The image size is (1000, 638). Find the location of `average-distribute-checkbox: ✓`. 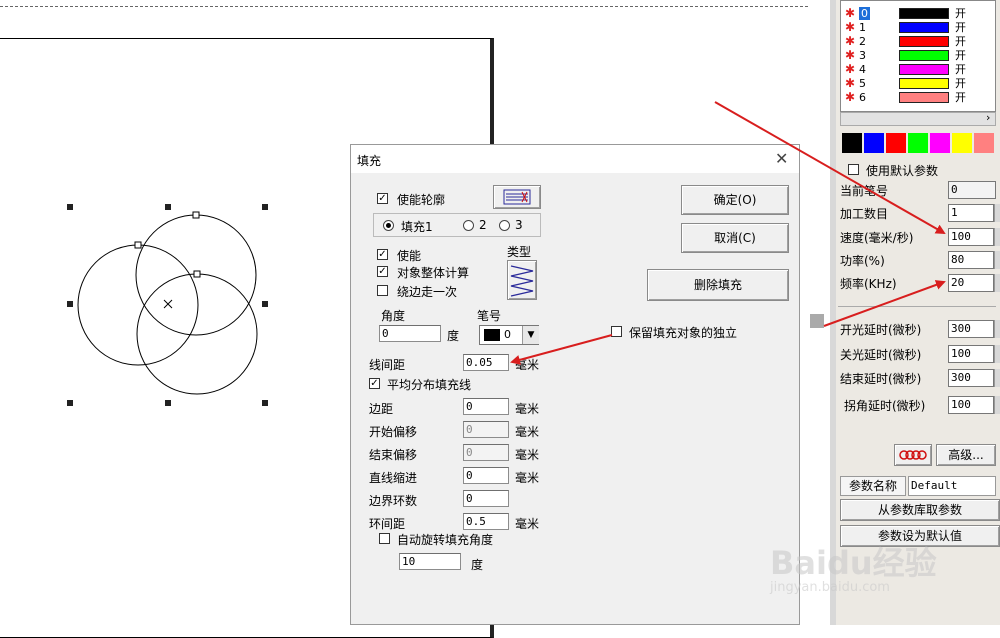

average-distribute-checkbox: ✓ is located at coordinates (374, 383).